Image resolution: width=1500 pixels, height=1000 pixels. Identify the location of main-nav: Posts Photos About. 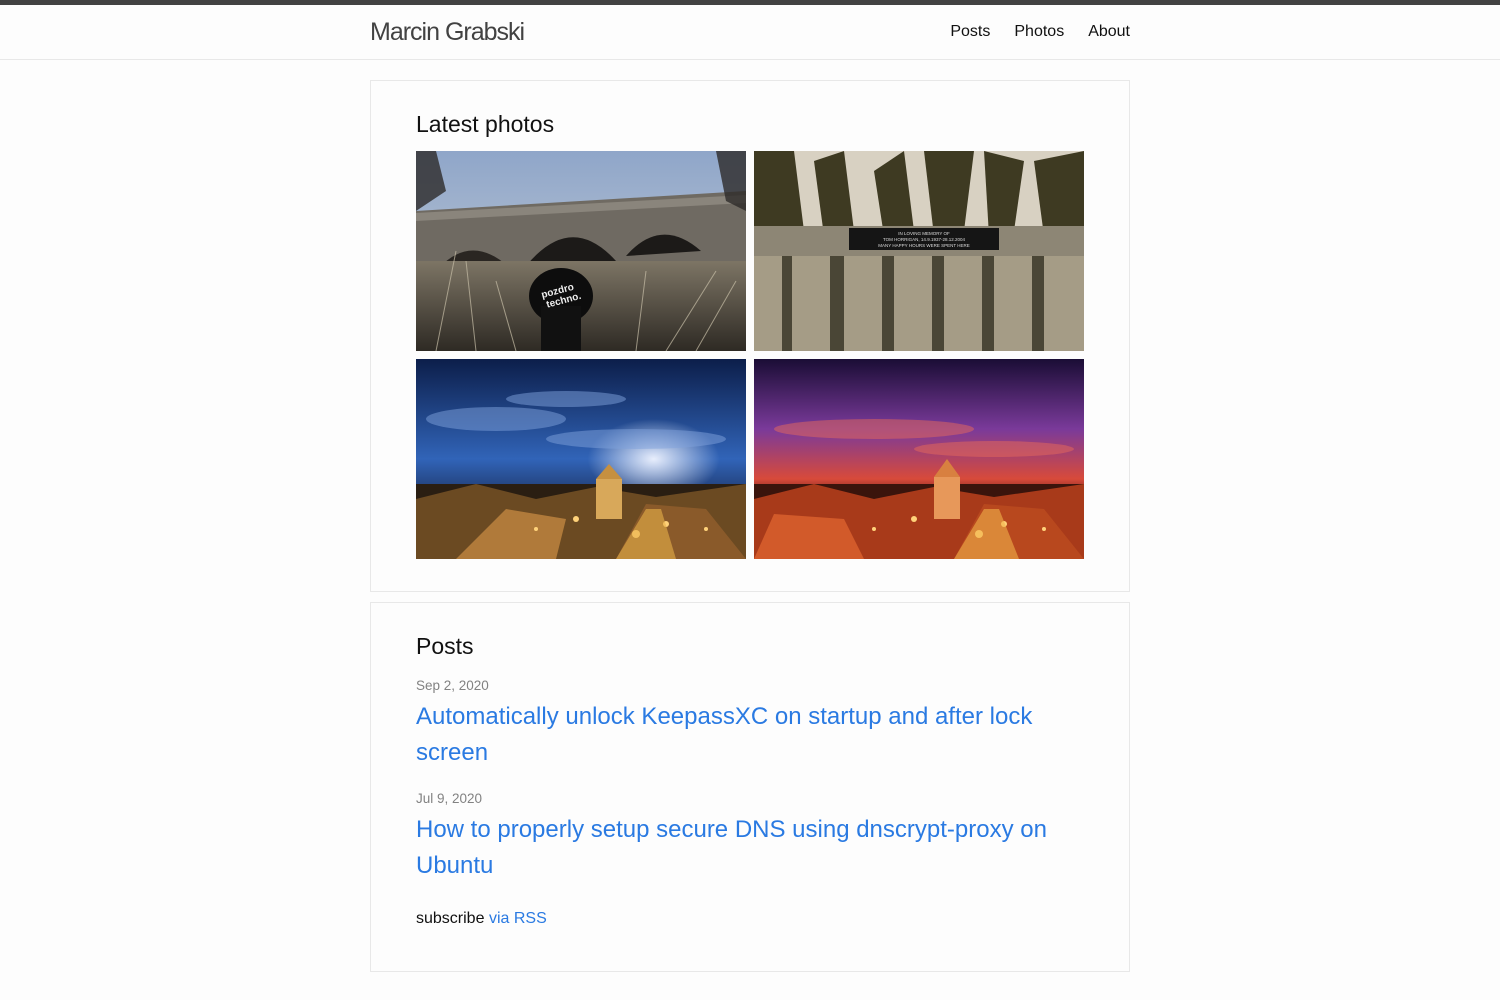
(1028, 32).